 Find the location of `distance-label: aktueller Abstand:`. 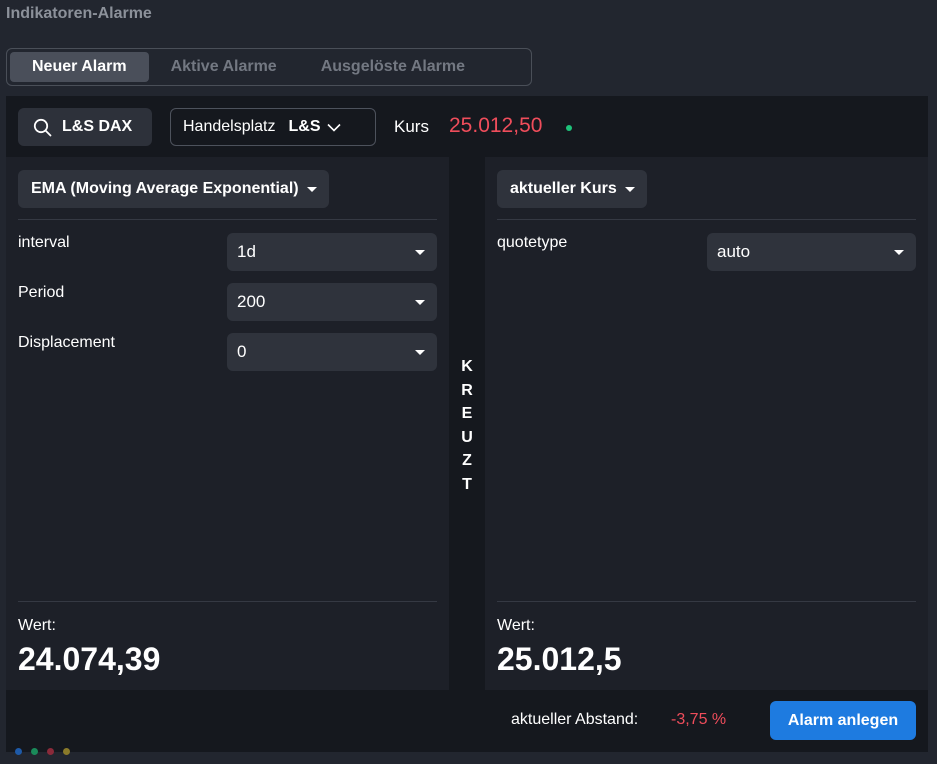

distance-label: aktueller Abstand: is located at coordinates (575, 719).